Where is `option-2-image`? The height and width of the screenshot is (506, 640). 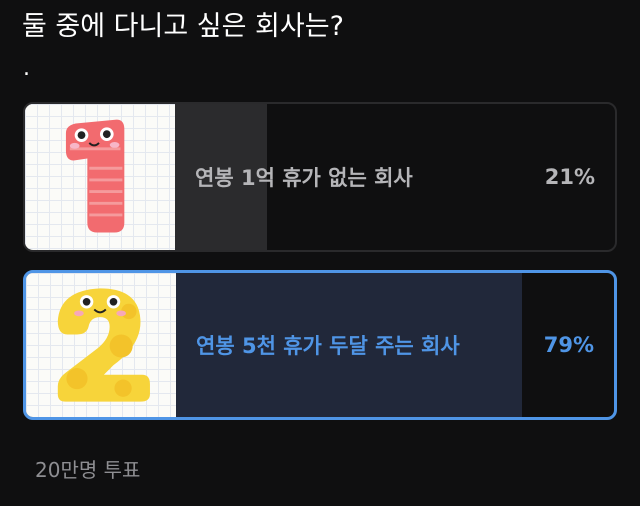 option-2-image is located at coordinates (101, 345).